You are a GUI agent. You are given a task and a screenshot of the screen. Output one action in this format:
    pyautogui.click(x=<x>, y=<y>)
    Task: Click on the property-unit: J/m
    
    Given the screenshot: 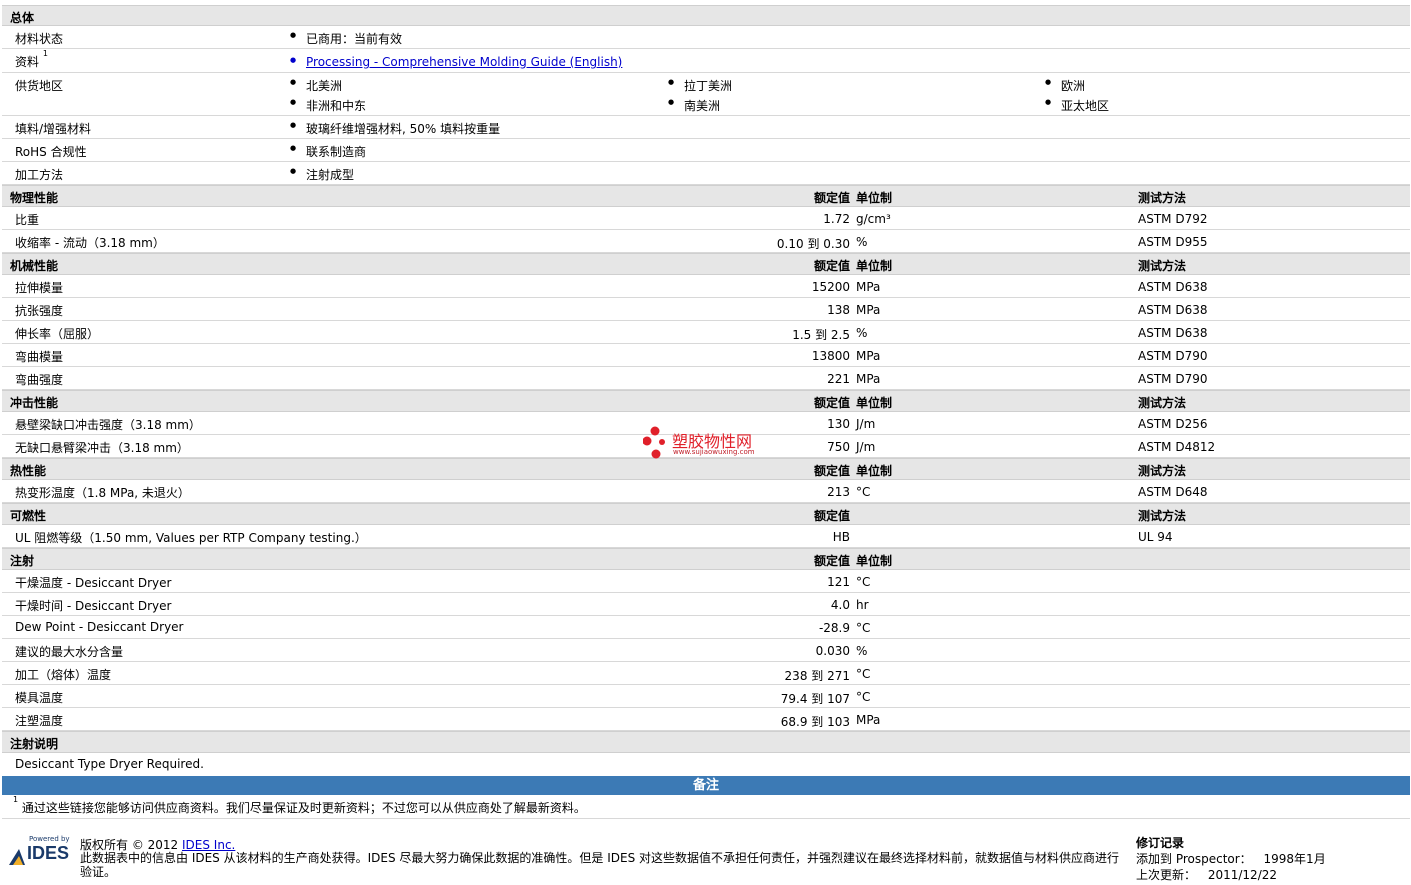 What is the action you would take?
    pyautogui.click(x=866, y=447)
    